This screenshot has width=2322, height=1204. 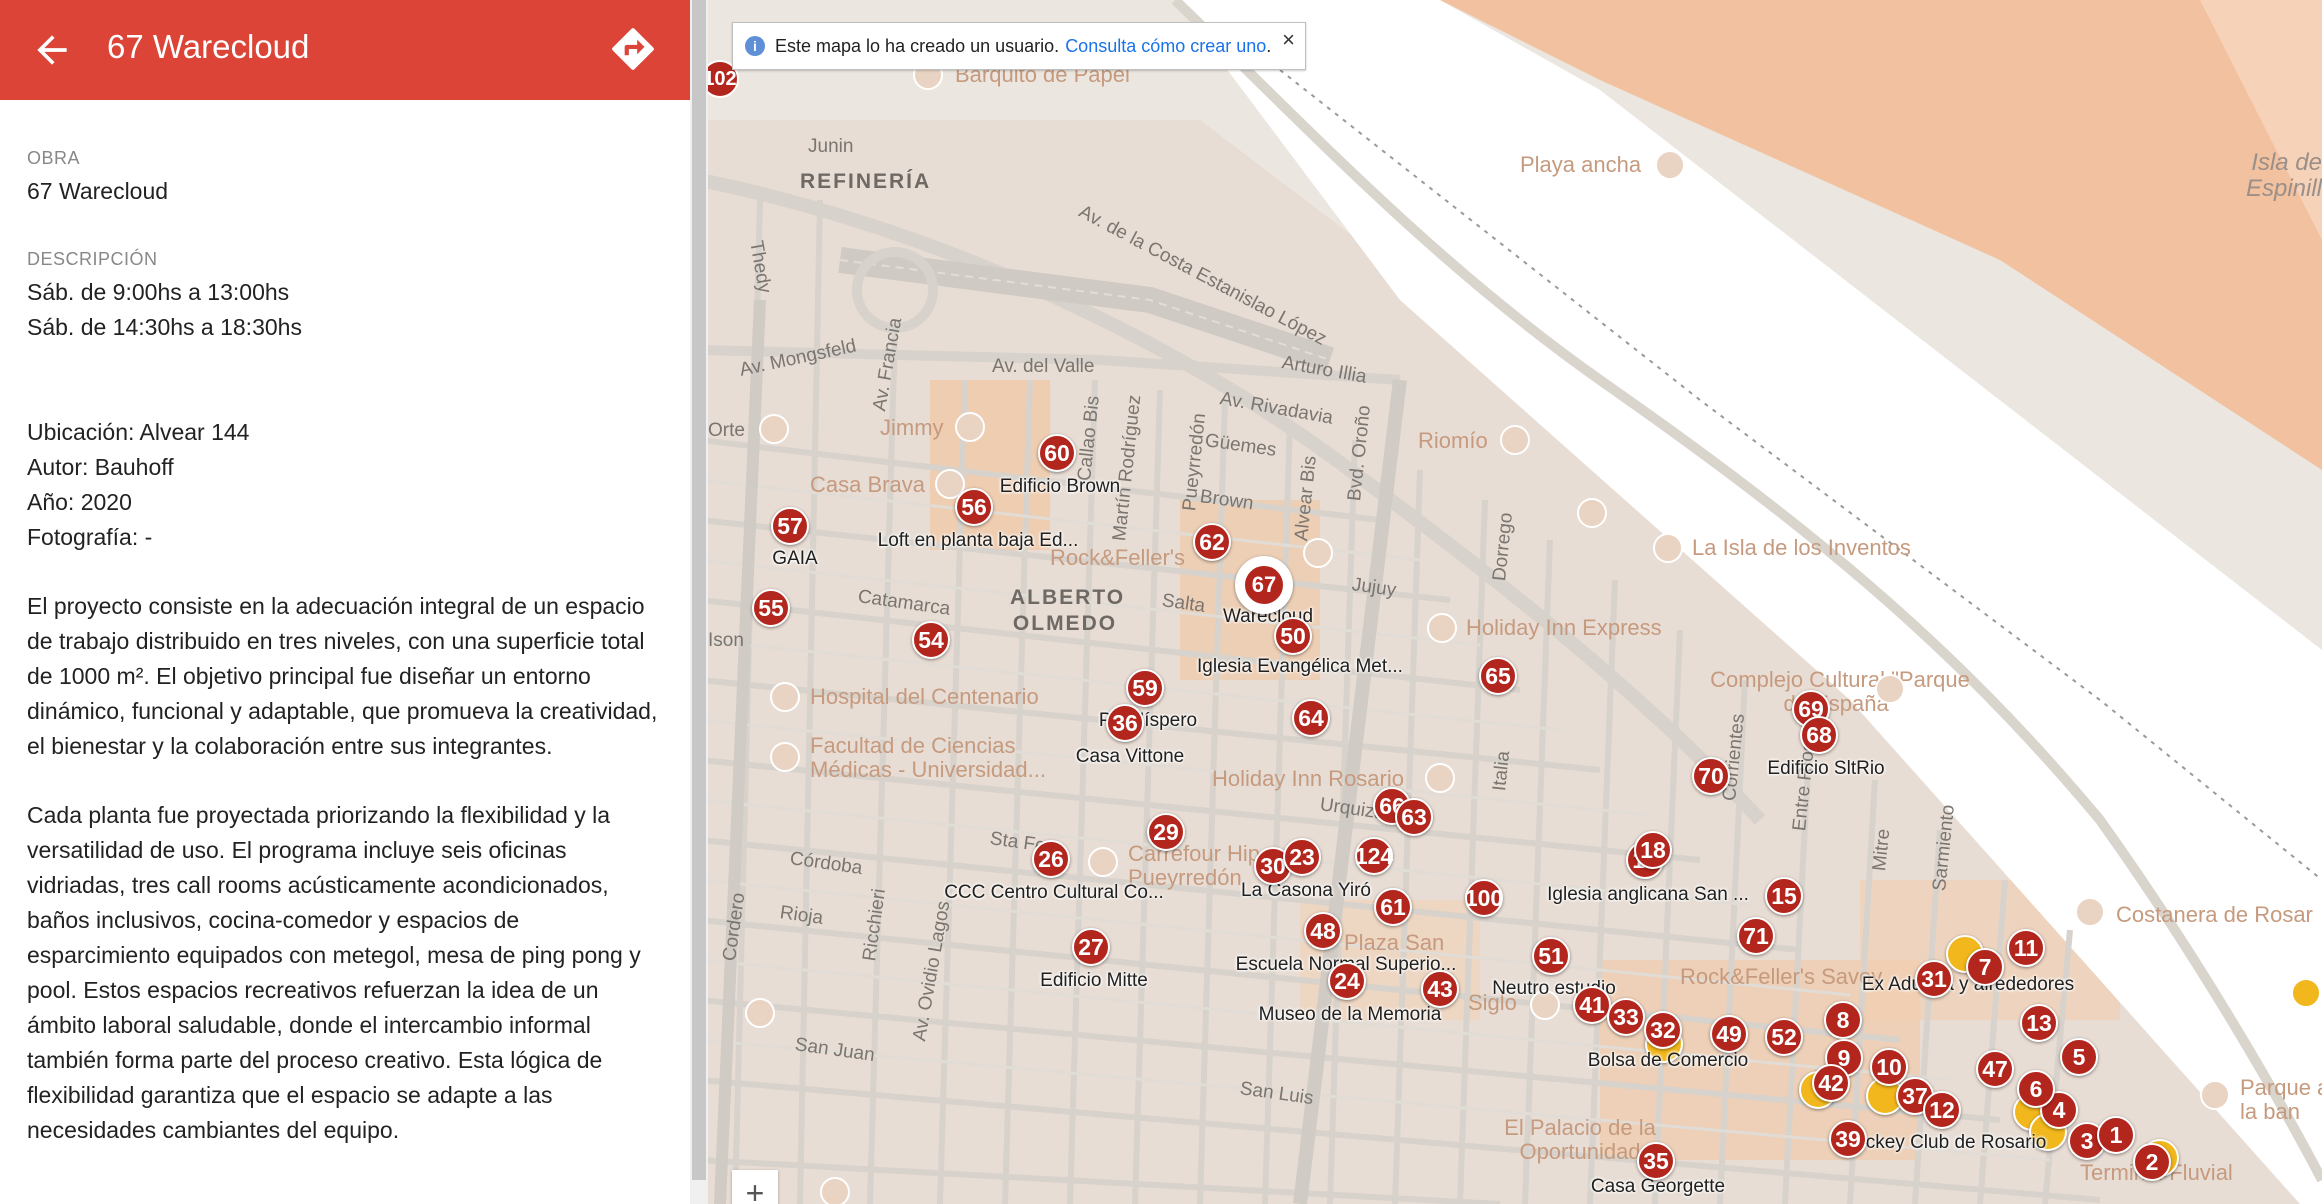 I want to click on map-marker: 100, so click(x=1484, y=898).